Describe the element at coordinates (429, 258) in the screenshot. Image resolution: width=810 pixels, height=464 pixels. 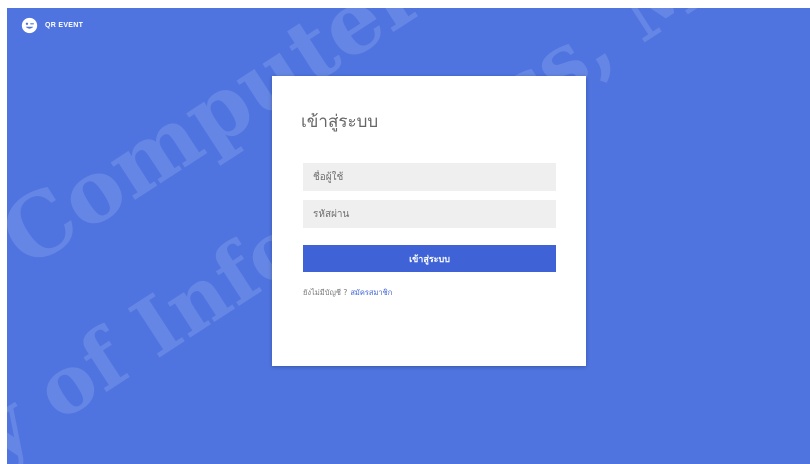
I see `login-button: เข้าสู่ระบบ` at that location.